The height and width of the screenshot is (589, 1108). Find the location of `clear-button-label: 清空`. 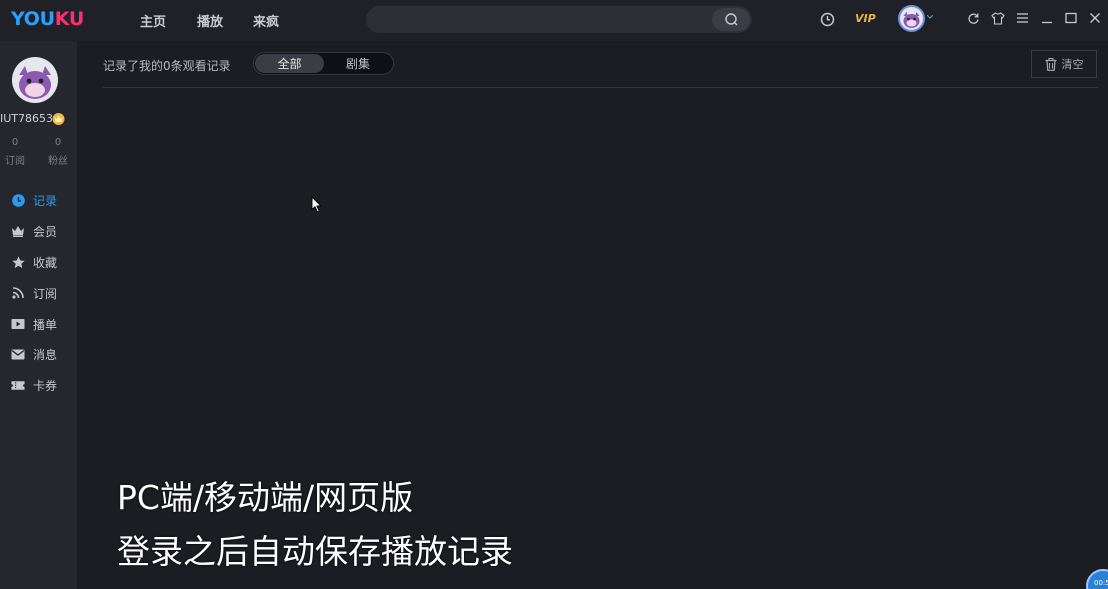

clear-button-label: 清空 is located at coordinates (1072, 64).